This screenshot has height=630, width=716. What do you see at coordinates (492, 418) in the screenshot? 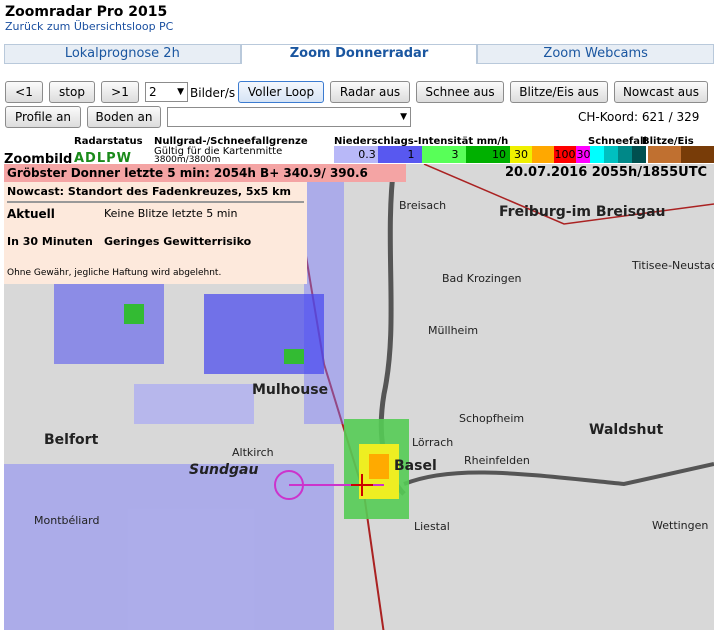
I see `city-label: Schopfheim` at bounding box center [492, 418].